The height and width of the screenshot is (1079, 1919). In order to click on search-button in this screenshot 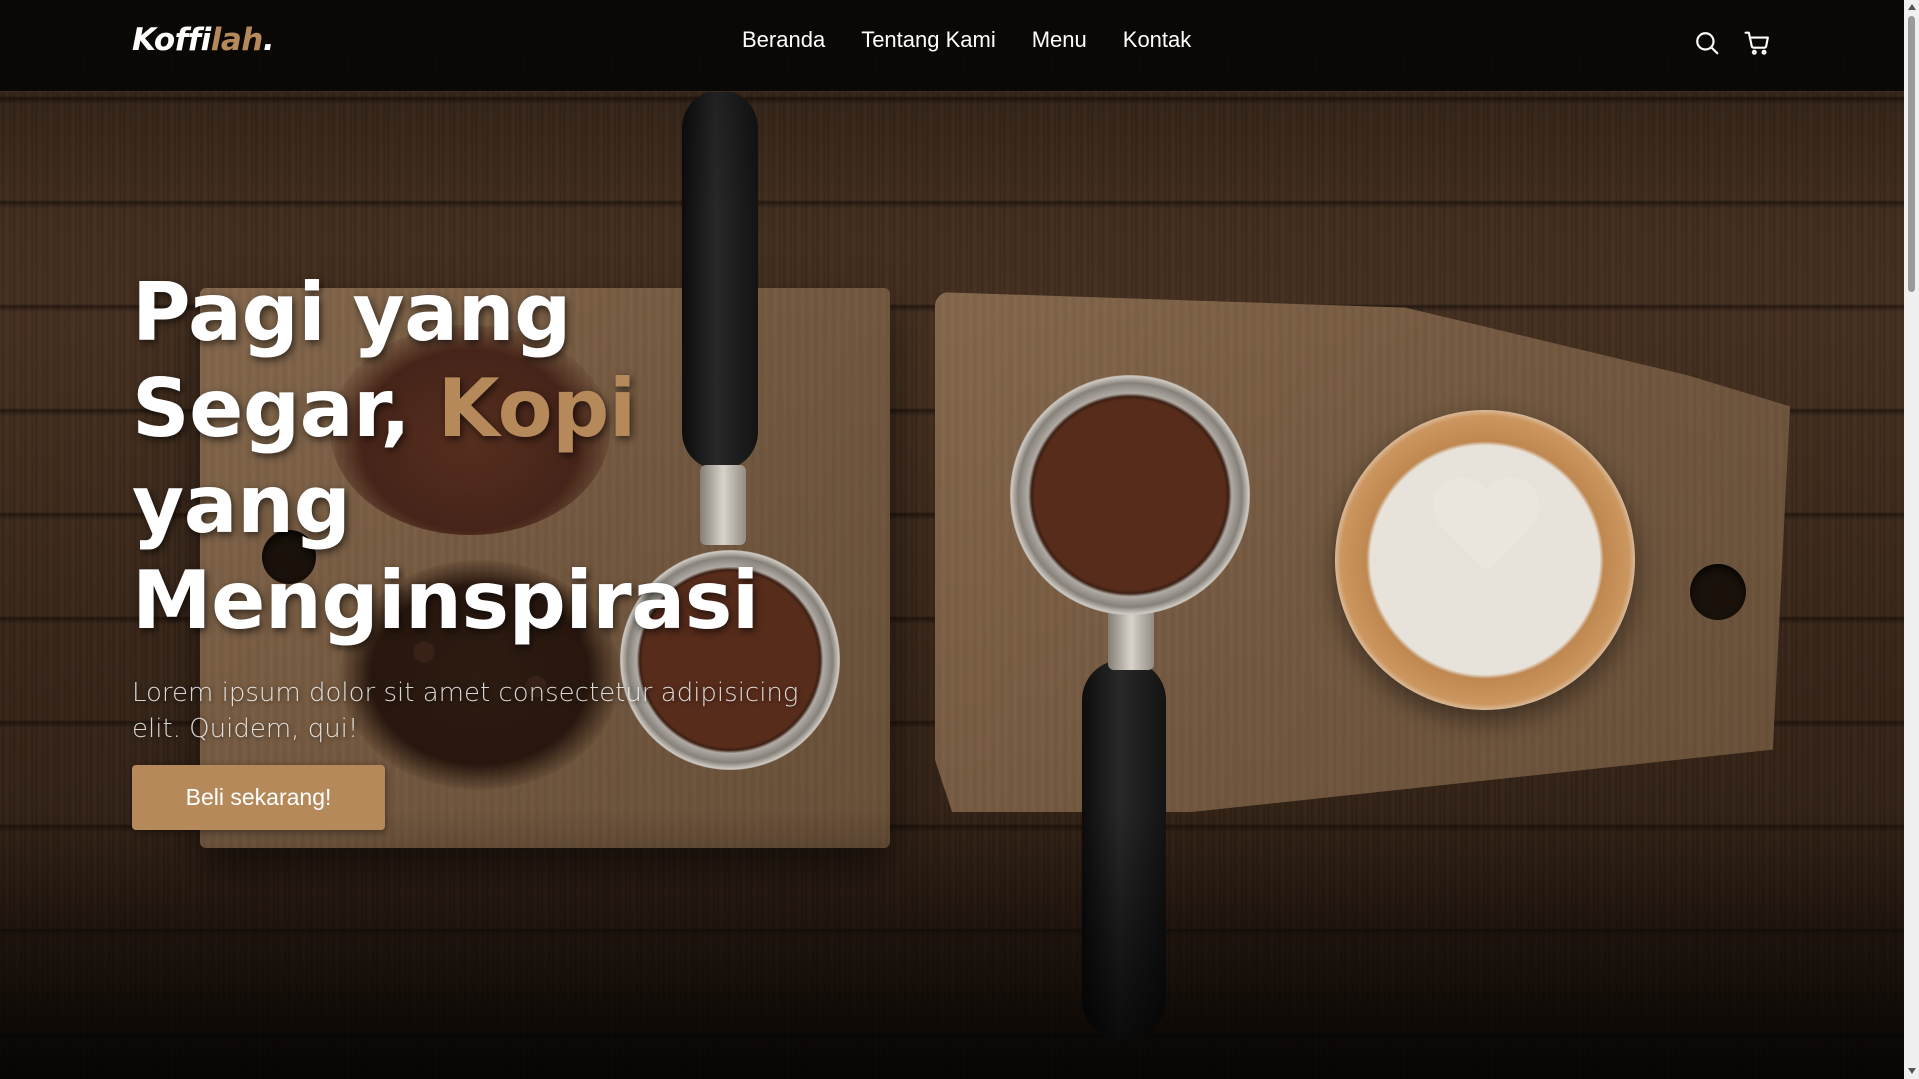, I will do `click(1707, 43)`.